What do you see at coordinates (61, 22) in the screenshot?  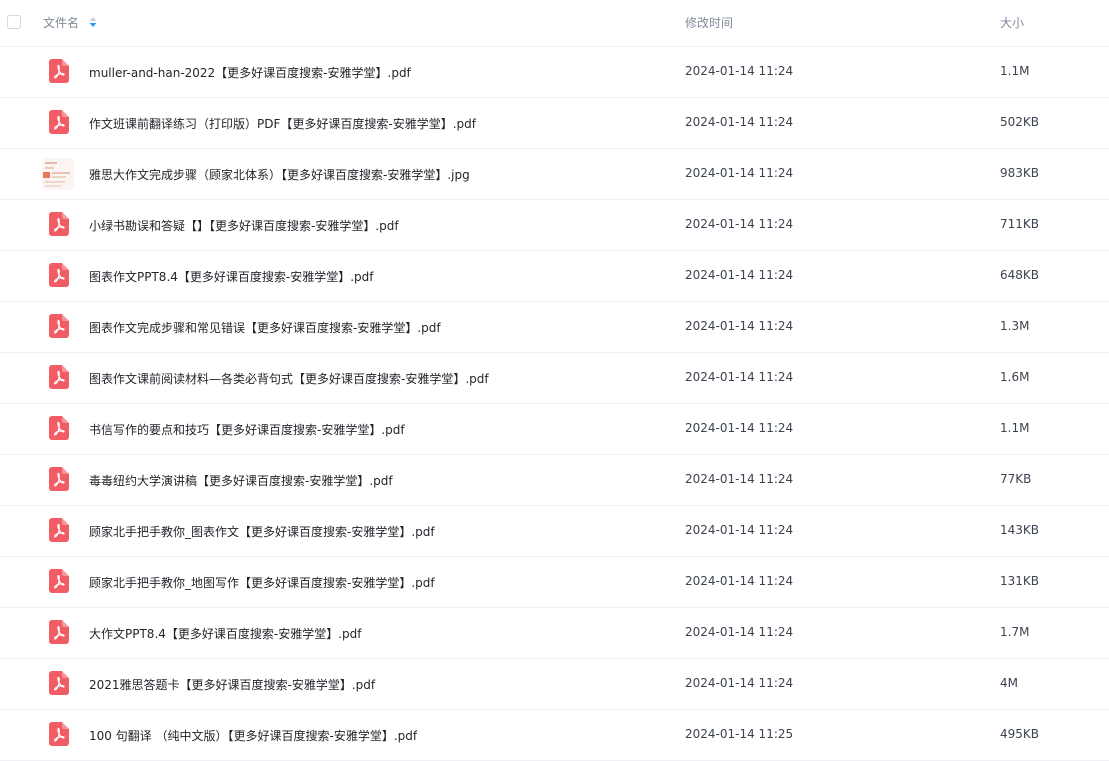 I see `column-header-name: 文件名` at bounding box center [61, 22].